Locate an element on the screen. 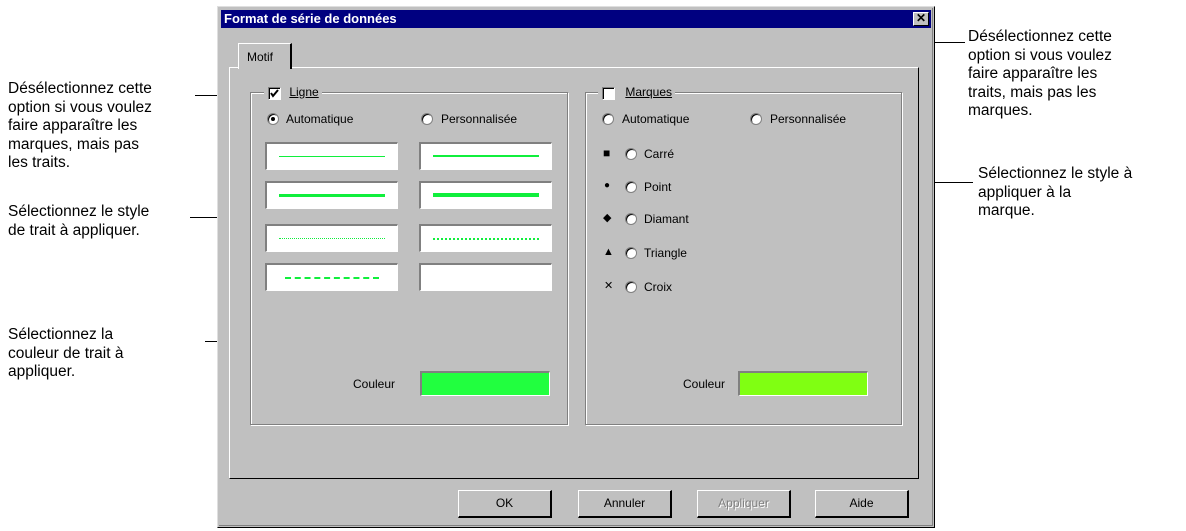  ligne-auto-label: Automatique is located at coordinates (320, 119).